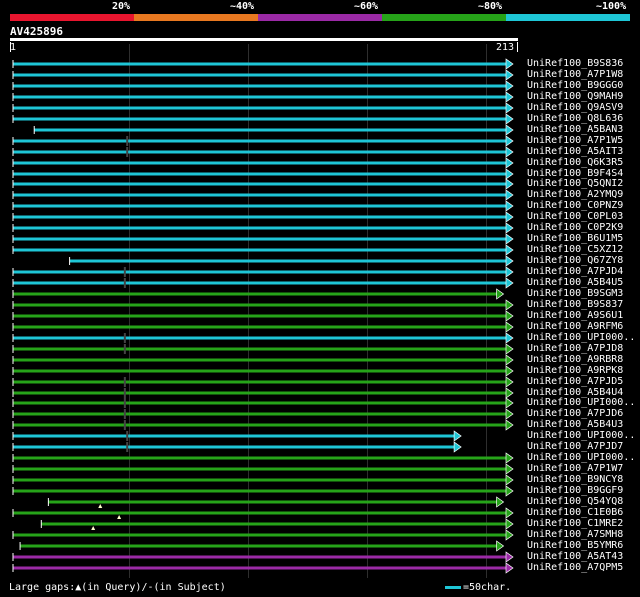 The width and height of the screenshot is (640, 597). I want to click on hit-label: UniRef100_A5AT43, so click(575, 556).